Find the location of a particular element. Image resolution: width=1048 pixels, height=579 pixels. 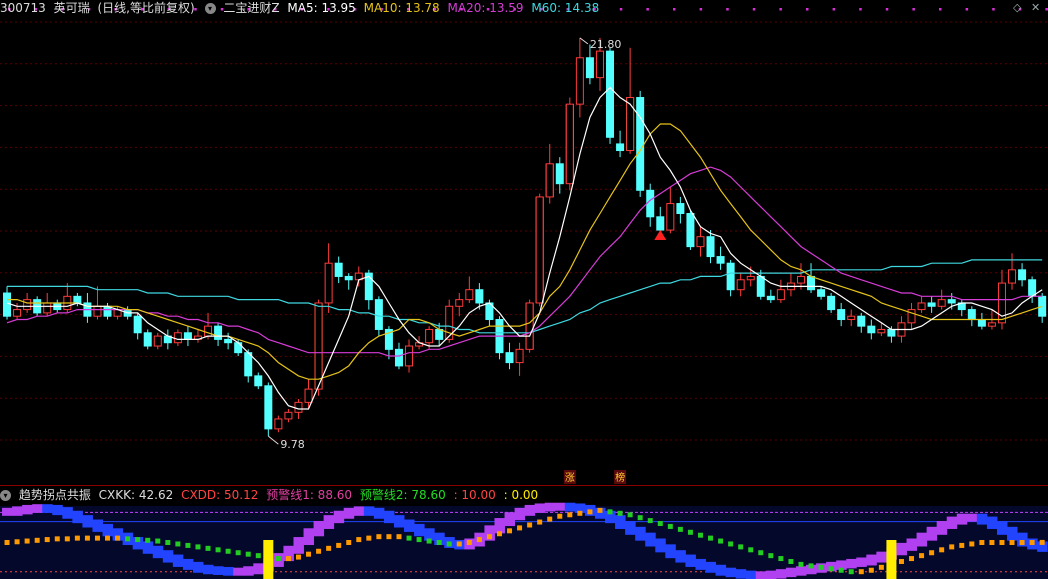

sub-menu-icon: ▾ is located at coordinates (5, 495).